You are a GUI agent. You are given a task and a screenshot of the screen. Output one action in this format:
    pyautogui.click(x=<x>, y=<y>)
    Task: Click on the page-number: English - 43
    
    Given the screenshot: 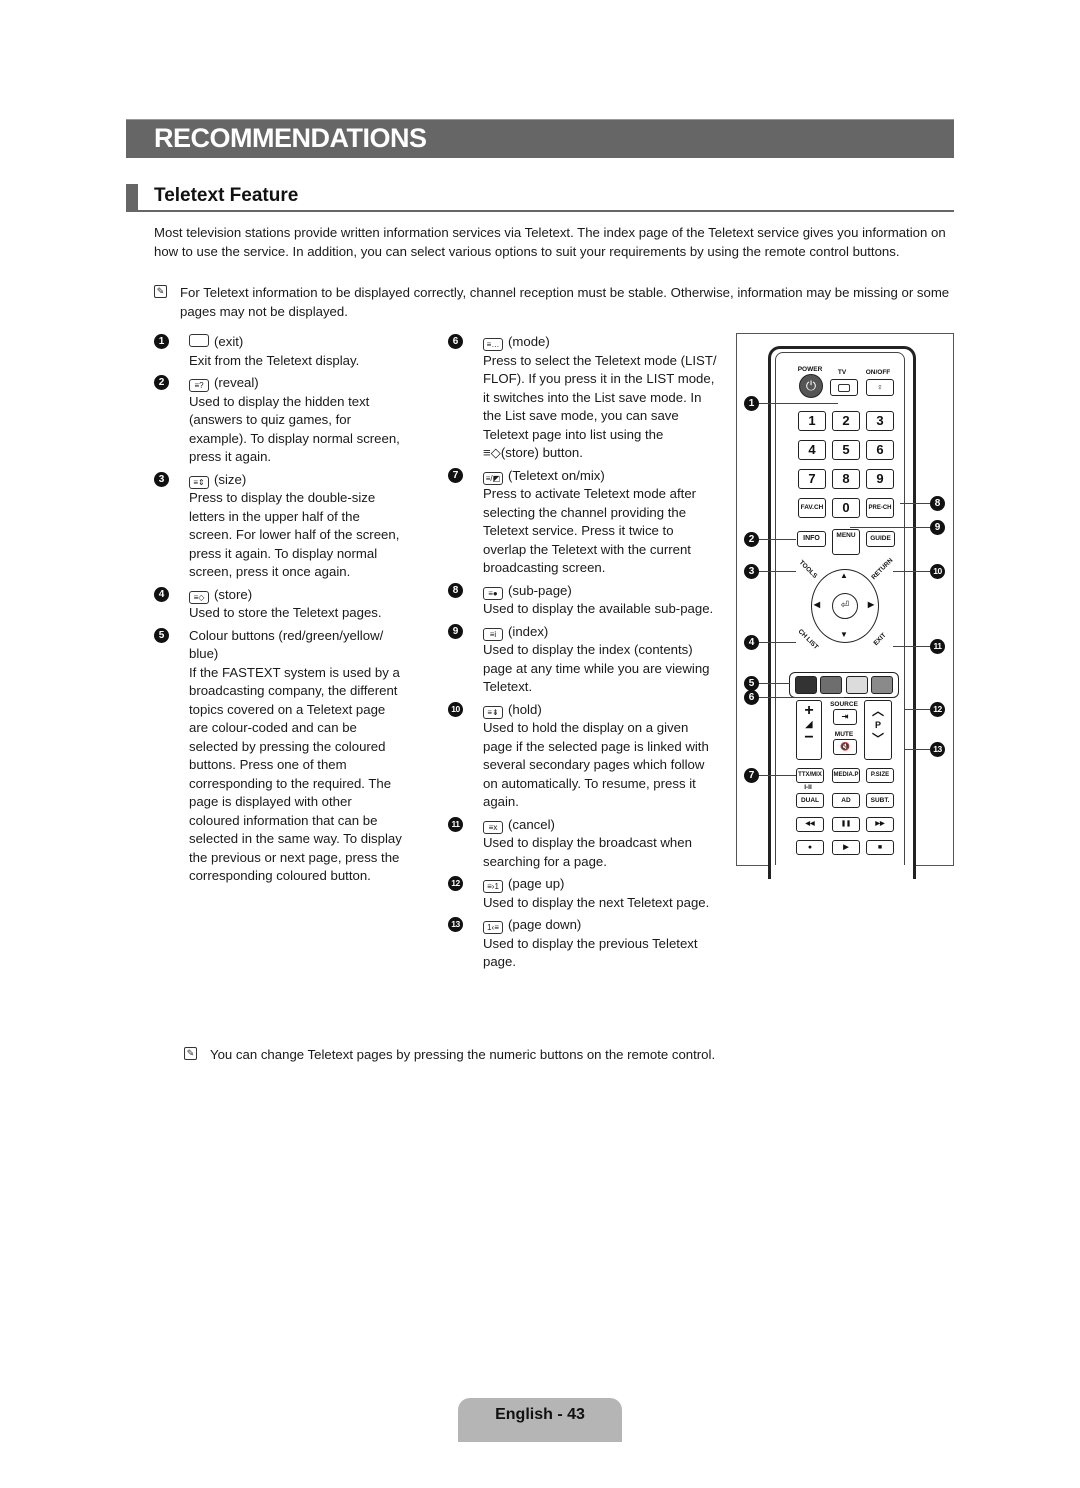 What is the action you would take?
    pyautogui.click(x=540, y=1414)
    